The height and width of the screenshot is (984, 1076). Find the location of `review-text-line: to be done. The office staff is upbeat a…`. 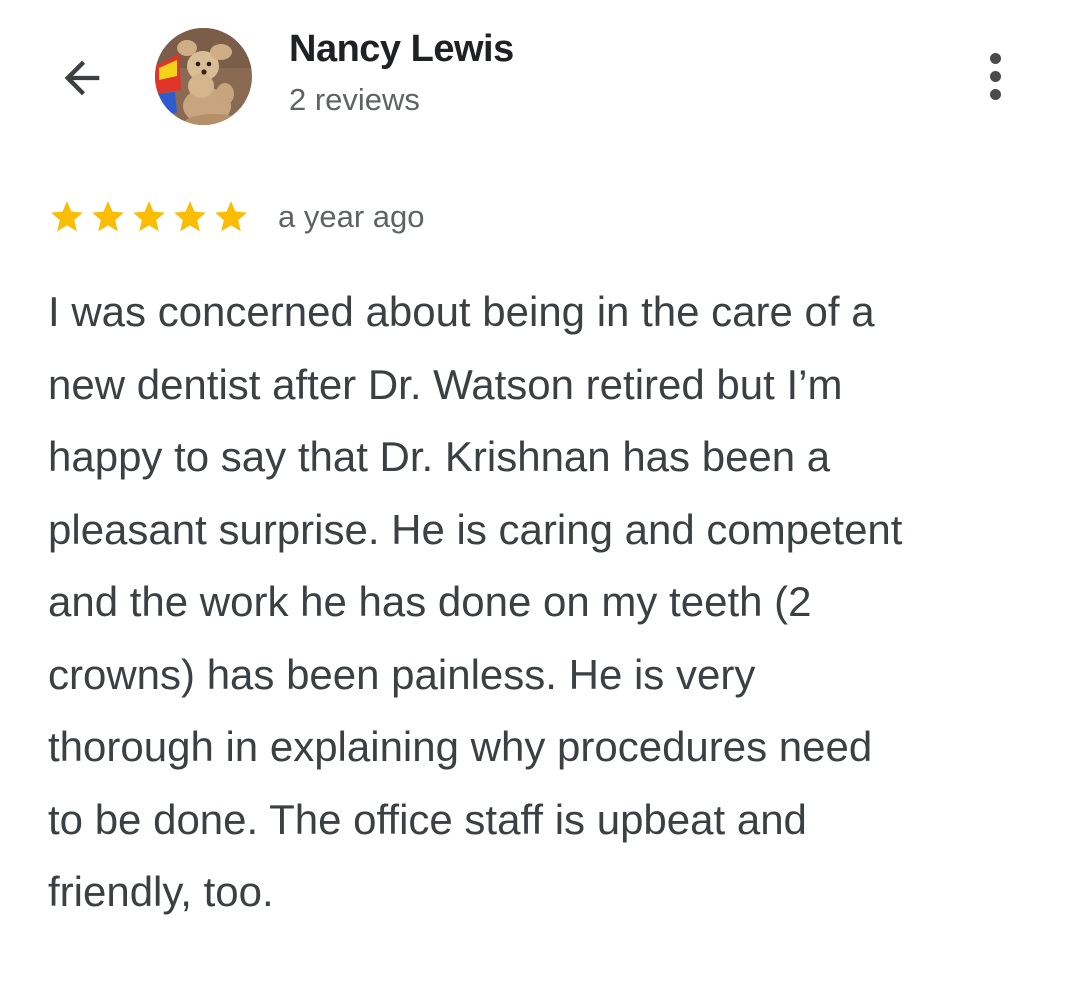

review-text-line: to be done. The office staff is upbeat a… is located at coordinates (427, 819).